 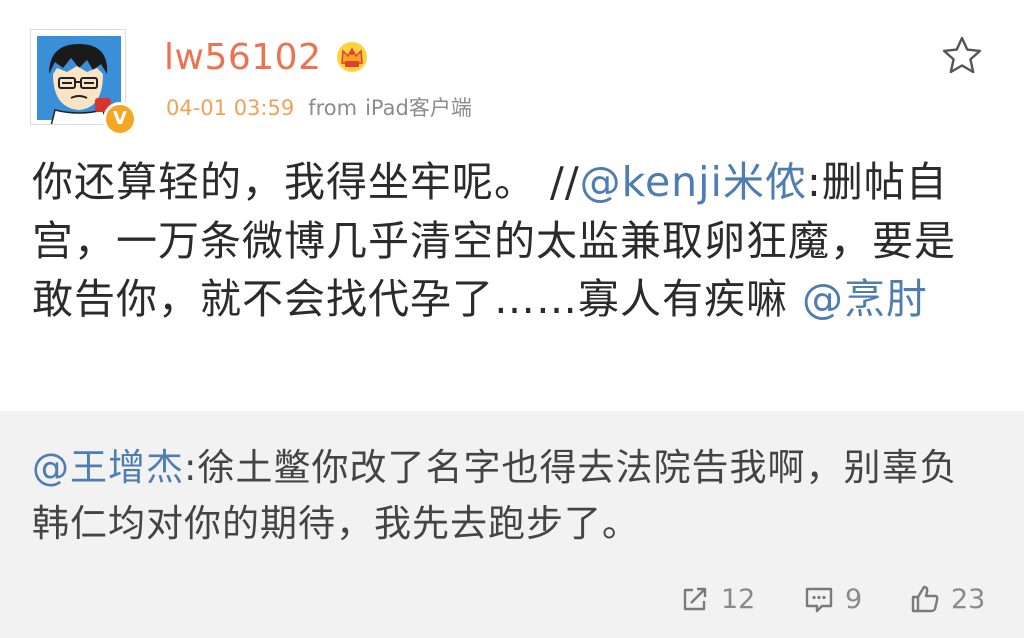 What do you see at coordinates (968, 599) in the screenshot?
I see `like-count: 23` at bounding box center [968, 599].